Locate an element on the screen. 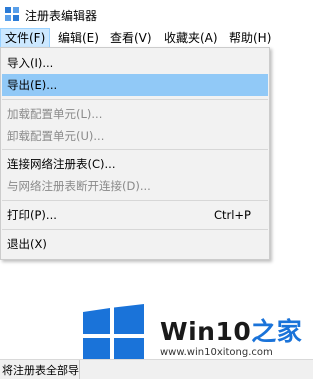 The image size is (320, 379). watermark-brand: Win10之家 is located at coordinates (231, 330).